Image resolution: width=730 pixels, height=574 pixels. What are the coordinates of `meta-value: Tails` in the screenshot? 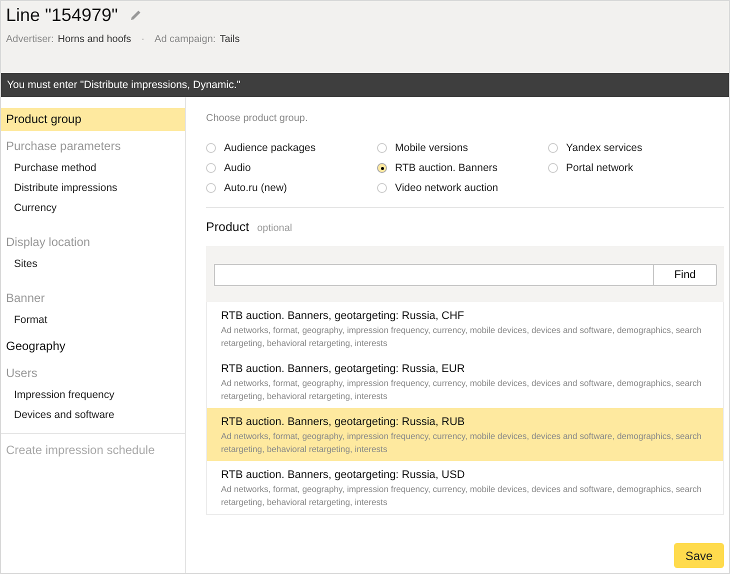 It's located at (230, 39).